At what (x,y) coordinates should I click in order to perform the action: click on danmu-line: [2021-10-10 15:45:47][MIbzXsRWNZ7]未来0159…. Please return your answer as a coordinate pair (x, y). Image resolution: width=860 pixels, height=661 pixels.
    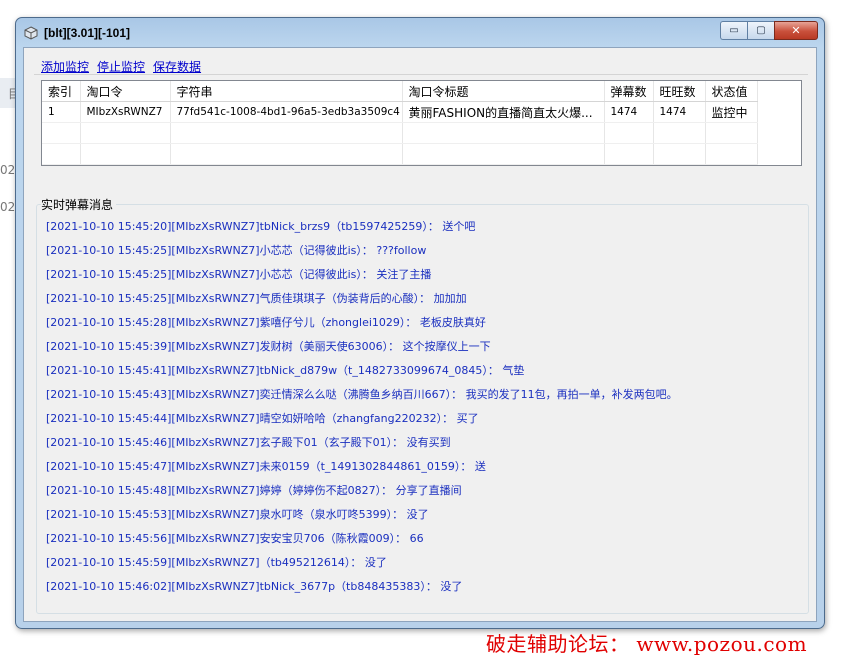
    Looking at the image, I should click on (266, 466).